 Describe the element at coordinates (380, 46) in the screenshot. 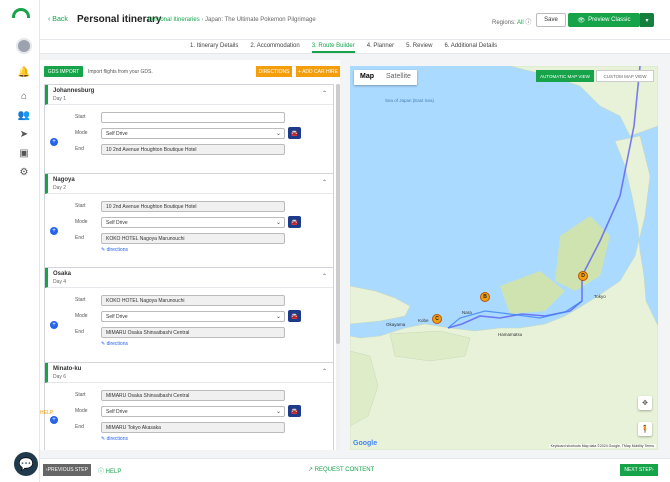

I see `tab-planner: 4. Planner` at that location.